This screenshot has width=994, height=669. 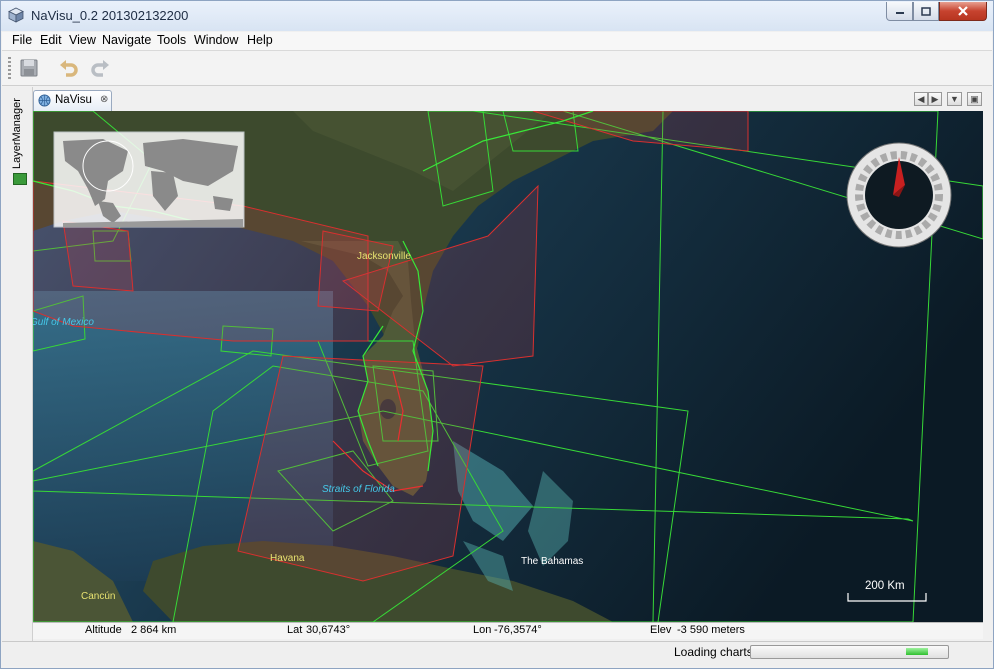 What do you see at coordinates (661, 630) in the screenshot?
I see `elev-label: Elev` at bounding box center [661, 630].